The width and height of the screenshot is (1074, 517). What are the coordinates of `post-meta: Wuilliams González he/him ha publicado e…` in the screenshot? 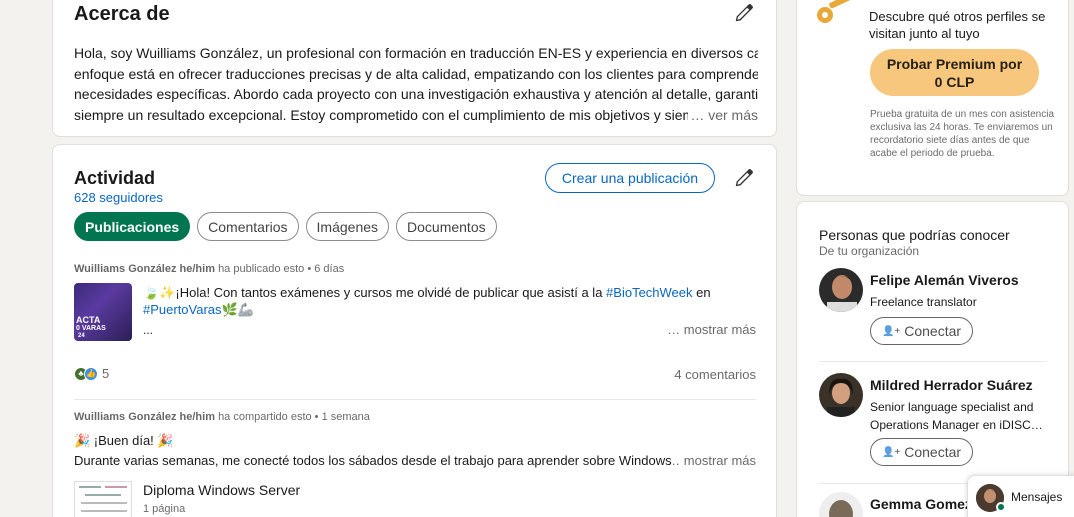 It's located at (415, 269).